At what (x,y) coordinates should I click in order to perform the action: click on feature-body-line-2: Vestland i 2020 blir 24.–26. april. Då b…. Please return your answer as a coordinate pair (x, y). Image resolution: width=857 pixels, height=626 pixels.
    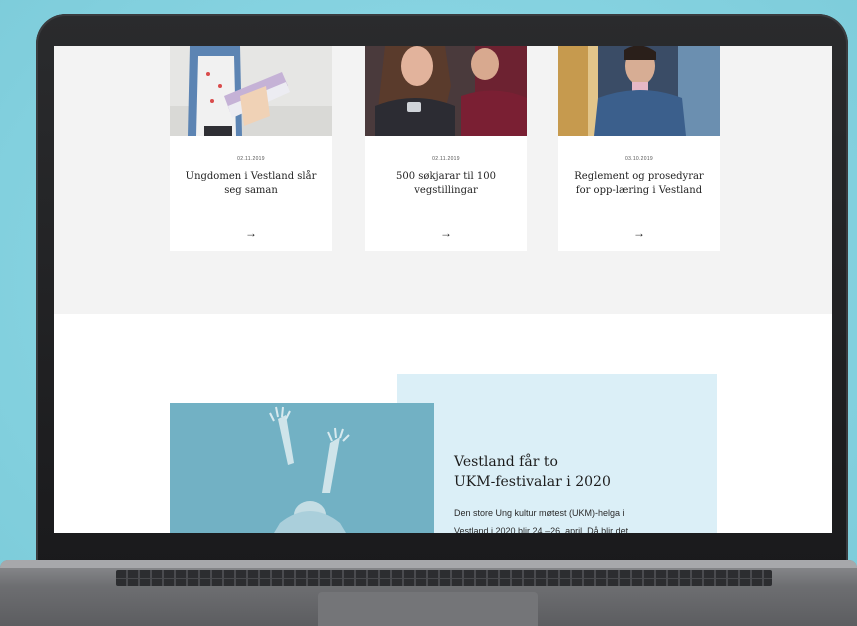
    Looking at the image, I should click on (541, 529).